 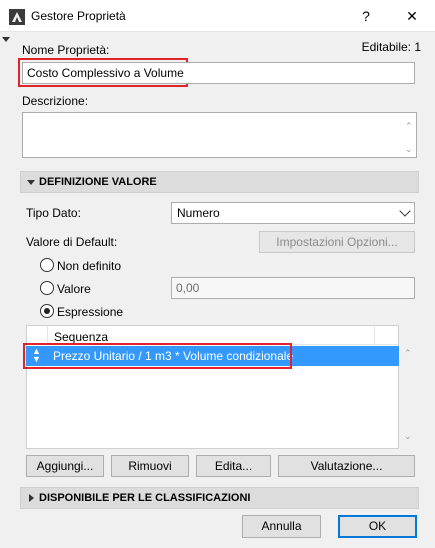 I want to click on expression-highlight-box, so click(x=157, y=356).